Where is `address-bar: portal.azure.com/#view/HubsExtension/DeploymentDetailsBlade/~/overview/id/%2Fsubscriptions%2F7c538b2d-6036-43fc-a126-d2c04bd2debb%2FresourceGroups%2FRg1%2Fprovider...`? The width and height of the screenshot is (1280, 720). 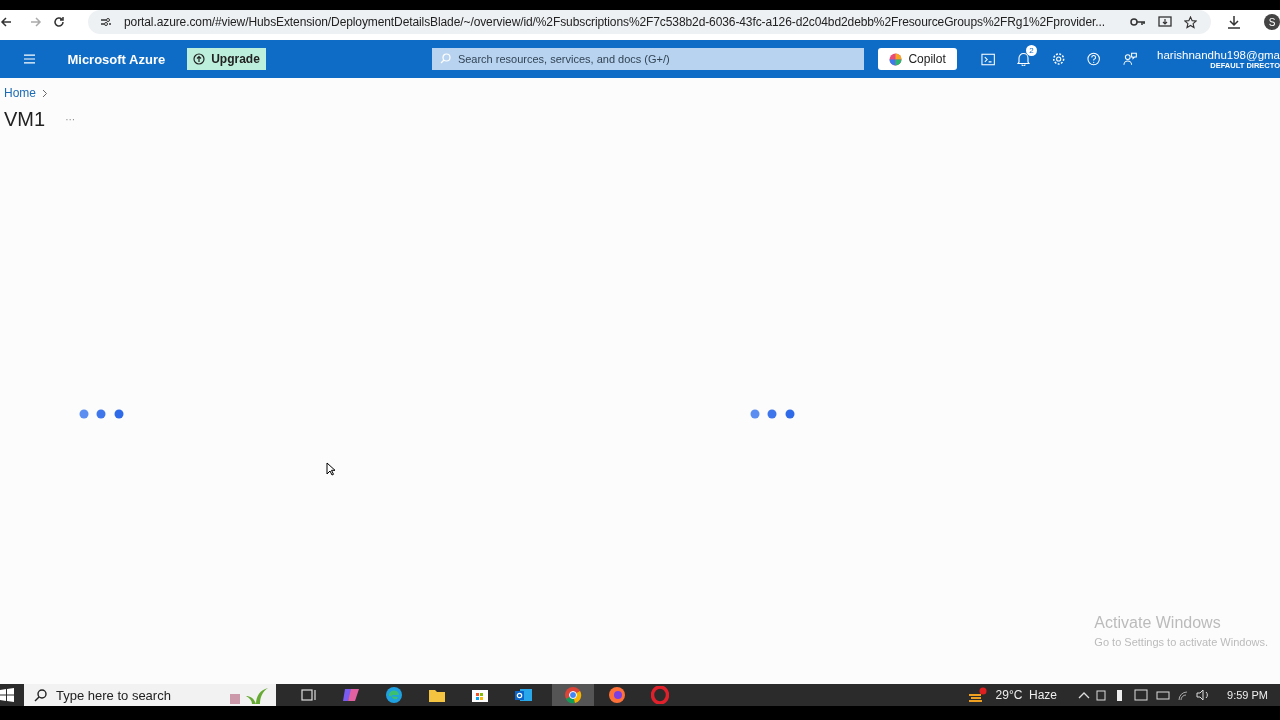
address-bar: portal.azure.com/#view/HubsExtension/DeploymentDetailsBlade/~/overview/id/%2Fsubscriptions%2F7c538b2d-6036-43fc-a126-d2c04bd2debb%2FresourceGroups%2FRg1%2Fprovider... is located at coordinates (649, 22).